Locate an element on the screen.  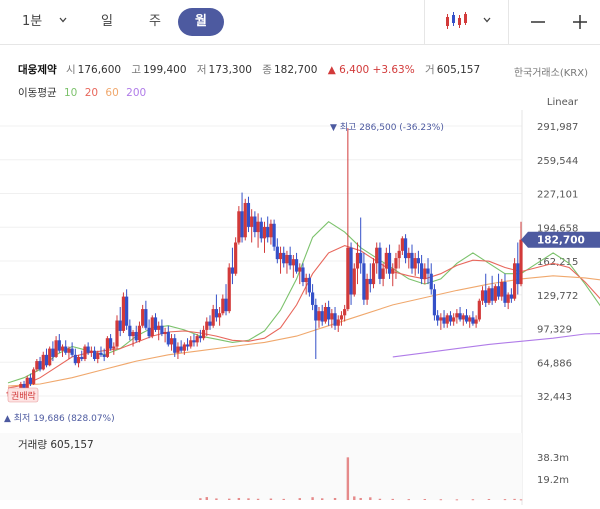
min-price-annotation: ▲ 최저 19,686 (828.07%) is located at coordinates (59, 418).